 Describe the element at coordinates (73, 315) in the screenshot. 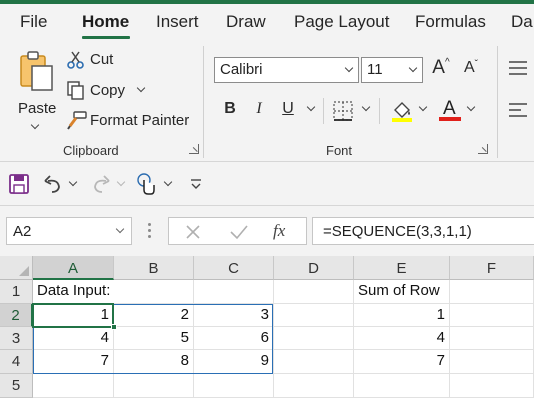

I see `cell-a2: 1` at that location.